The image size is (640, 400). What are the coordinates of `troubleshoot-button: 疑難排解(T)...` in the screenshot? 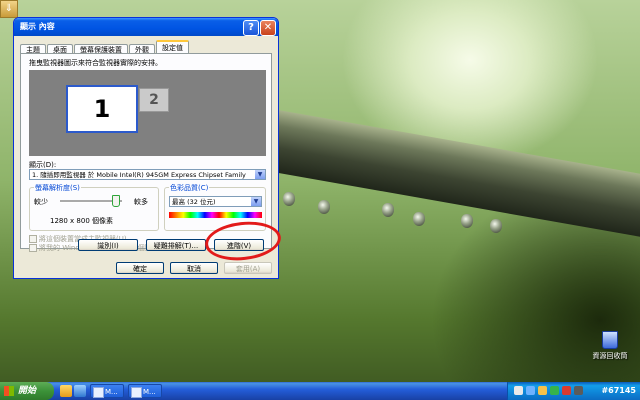 It's located at (176, 245).